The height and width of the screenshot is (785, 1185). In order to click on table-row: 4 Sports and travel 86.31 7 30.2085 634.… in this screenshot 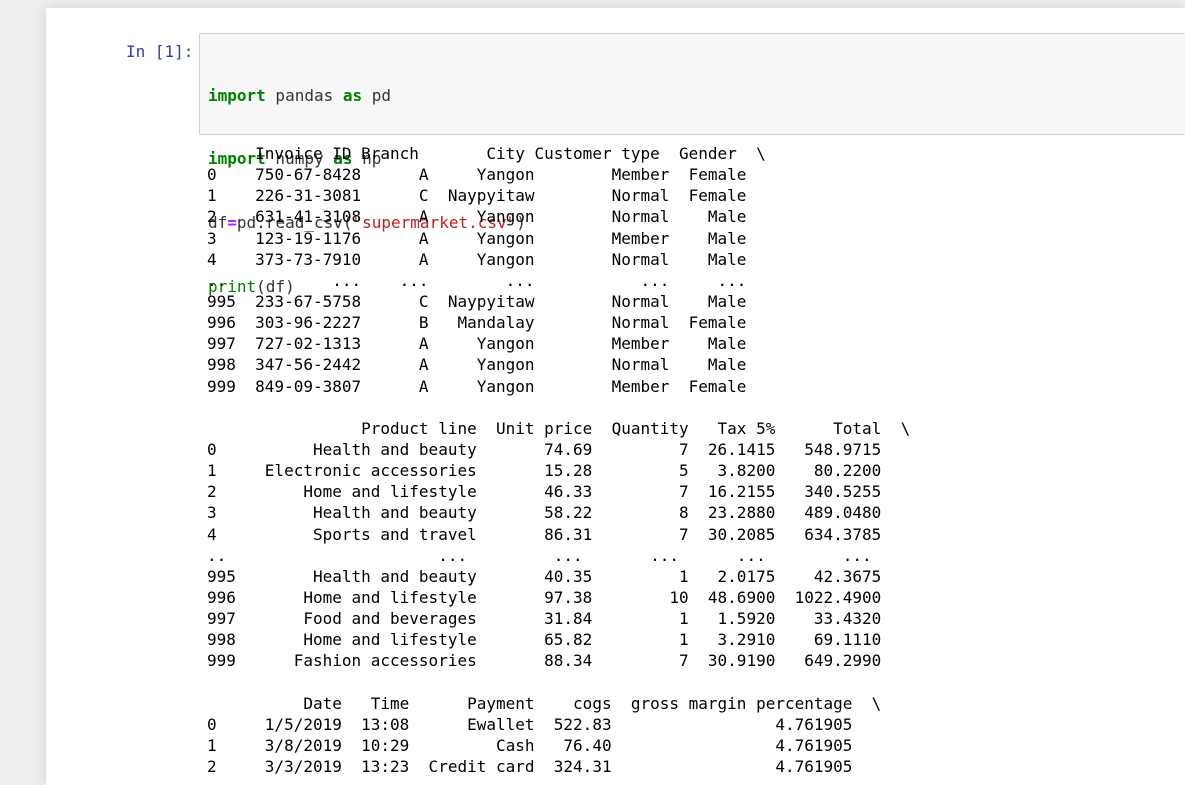, I will do `click(544, 534)`.